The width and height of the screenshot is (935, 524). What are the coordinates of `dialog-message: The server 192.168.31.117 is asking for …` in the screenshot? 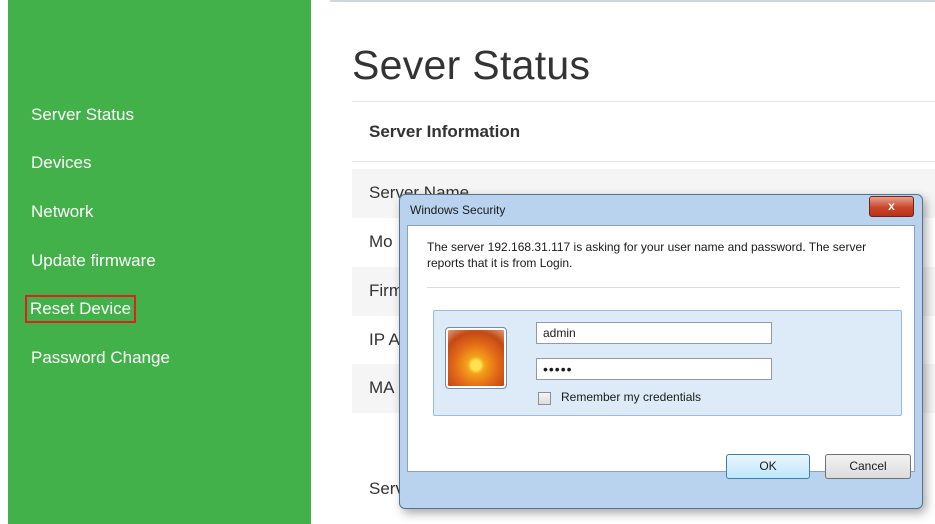 It's located at (647, 255).